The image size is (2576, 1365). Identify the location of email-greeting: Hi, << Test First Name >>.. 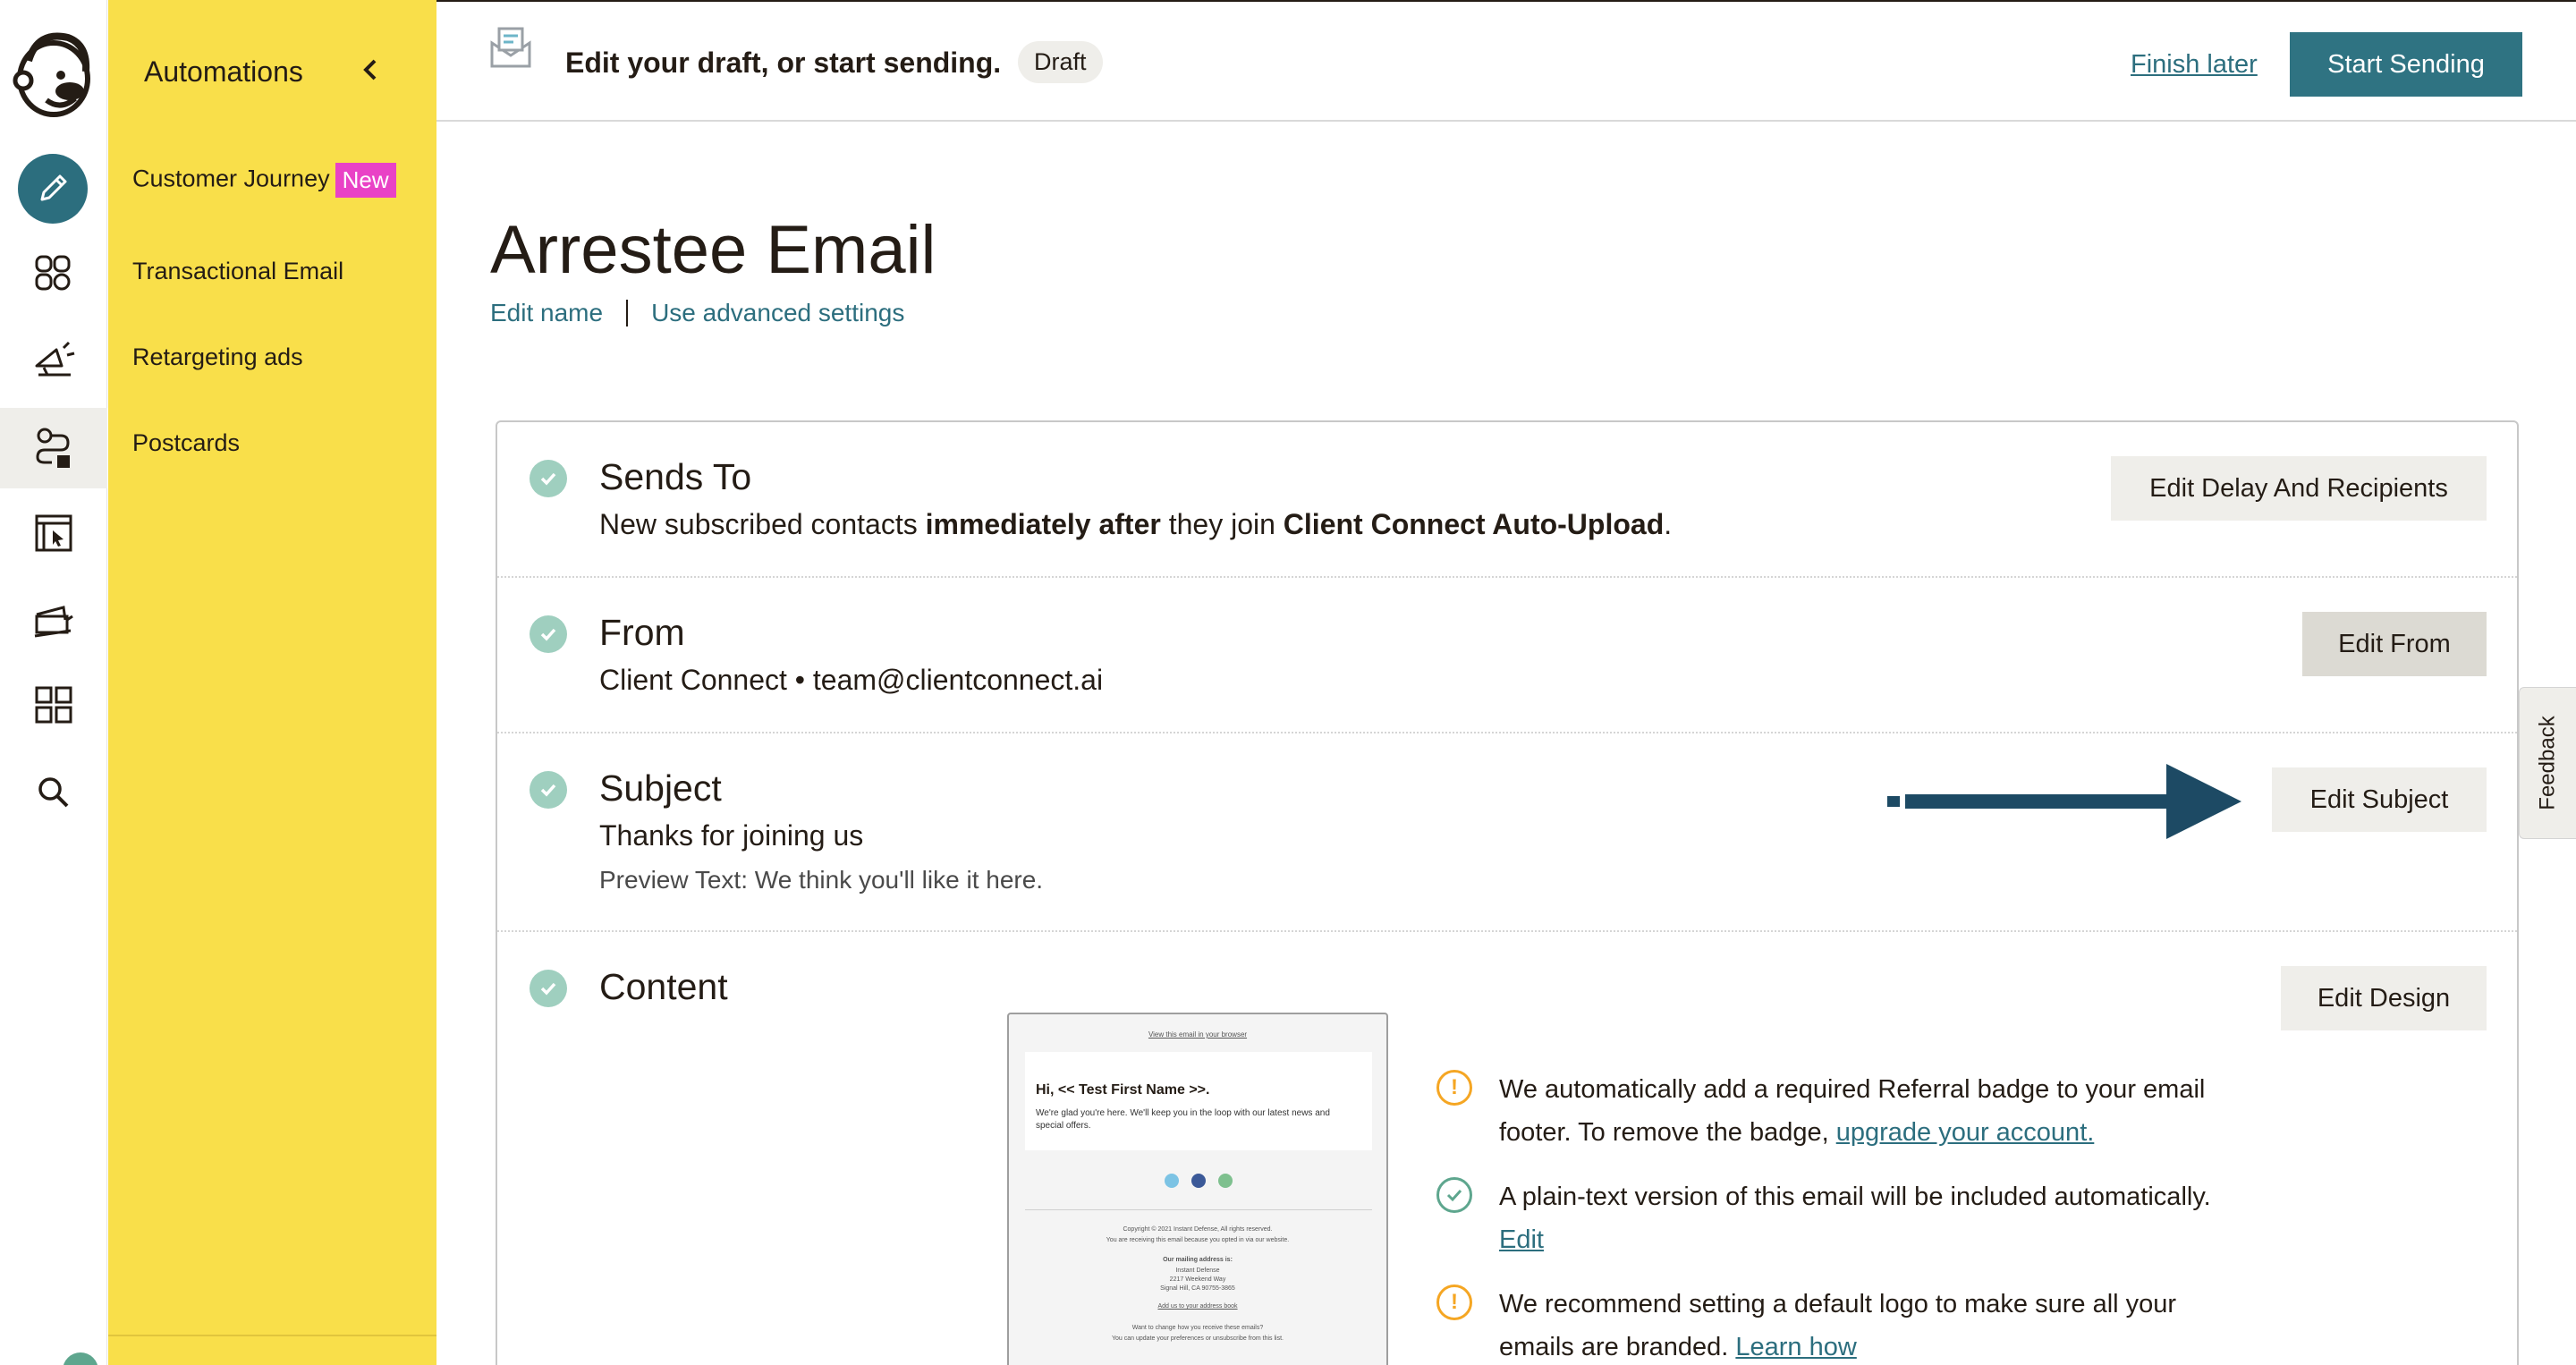
(1123, 1090).